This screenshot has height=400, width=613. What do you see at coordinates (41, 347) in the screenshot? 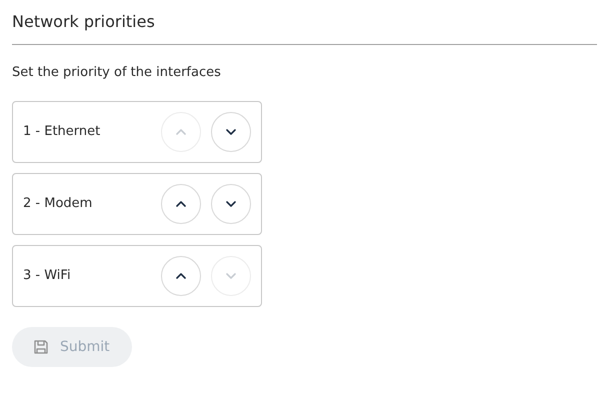
I see `save-icon` at bounding box center [41, 347].